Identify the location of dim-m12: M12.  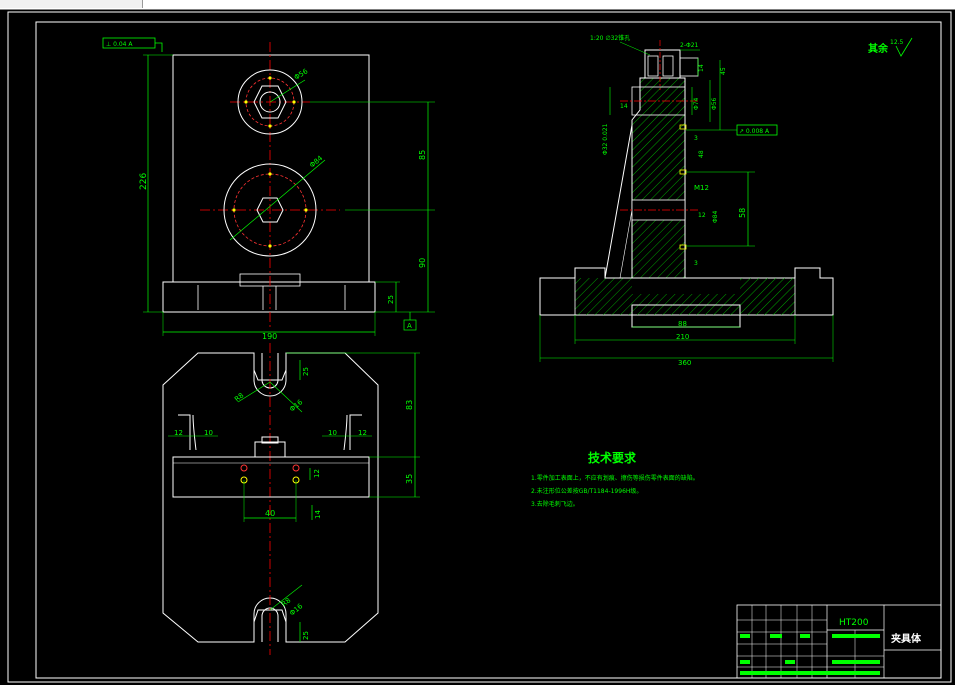
(701, 188).